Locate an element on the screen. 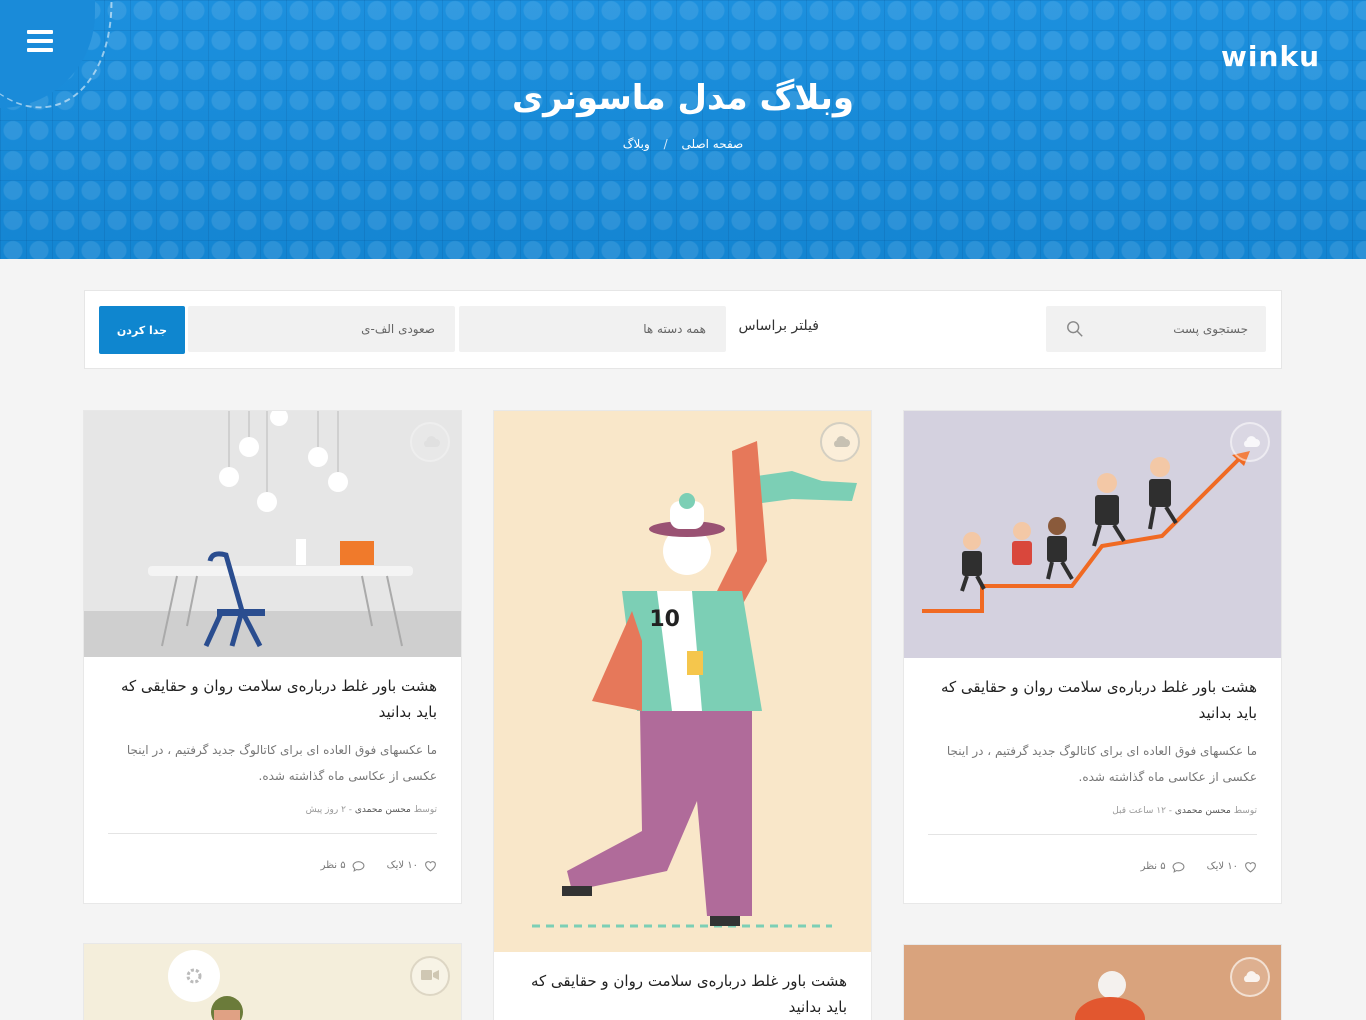 This screenshot has width=1366, height=1020. breadcrumb: صفحه اصلی / وبلاگ is located at coordinates (683, 144).